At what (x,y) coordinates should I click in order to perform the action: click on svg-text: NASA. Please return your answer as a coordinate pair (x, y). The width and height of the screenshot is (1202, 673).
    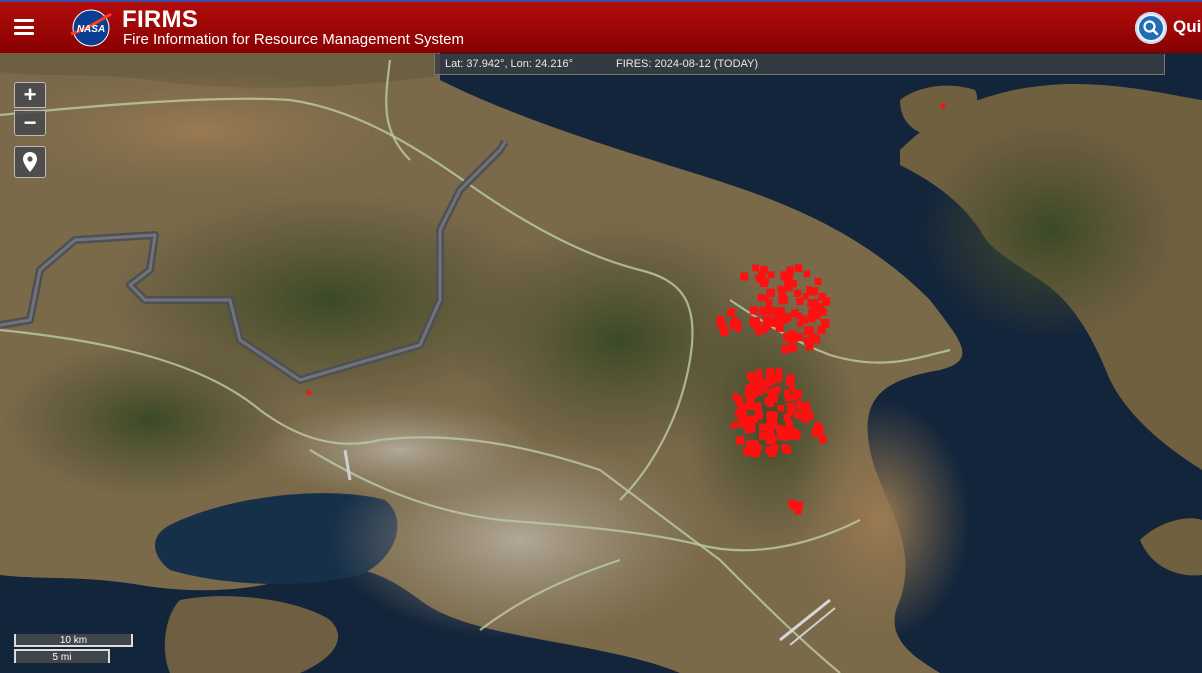
    Looking at the image, I should click on (91, 29).